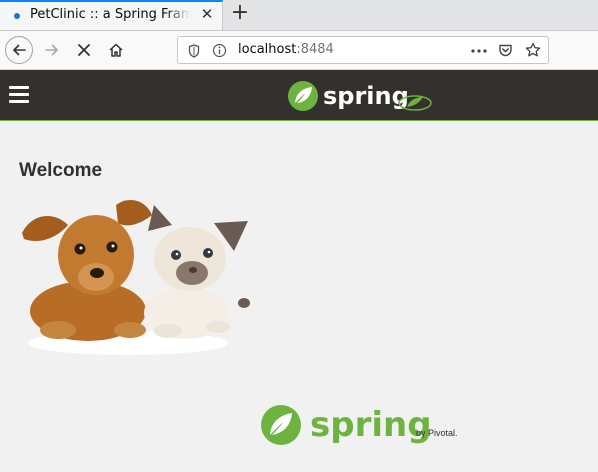 The image size is (598, 472). I want to click on back-button, so click(19, 50).